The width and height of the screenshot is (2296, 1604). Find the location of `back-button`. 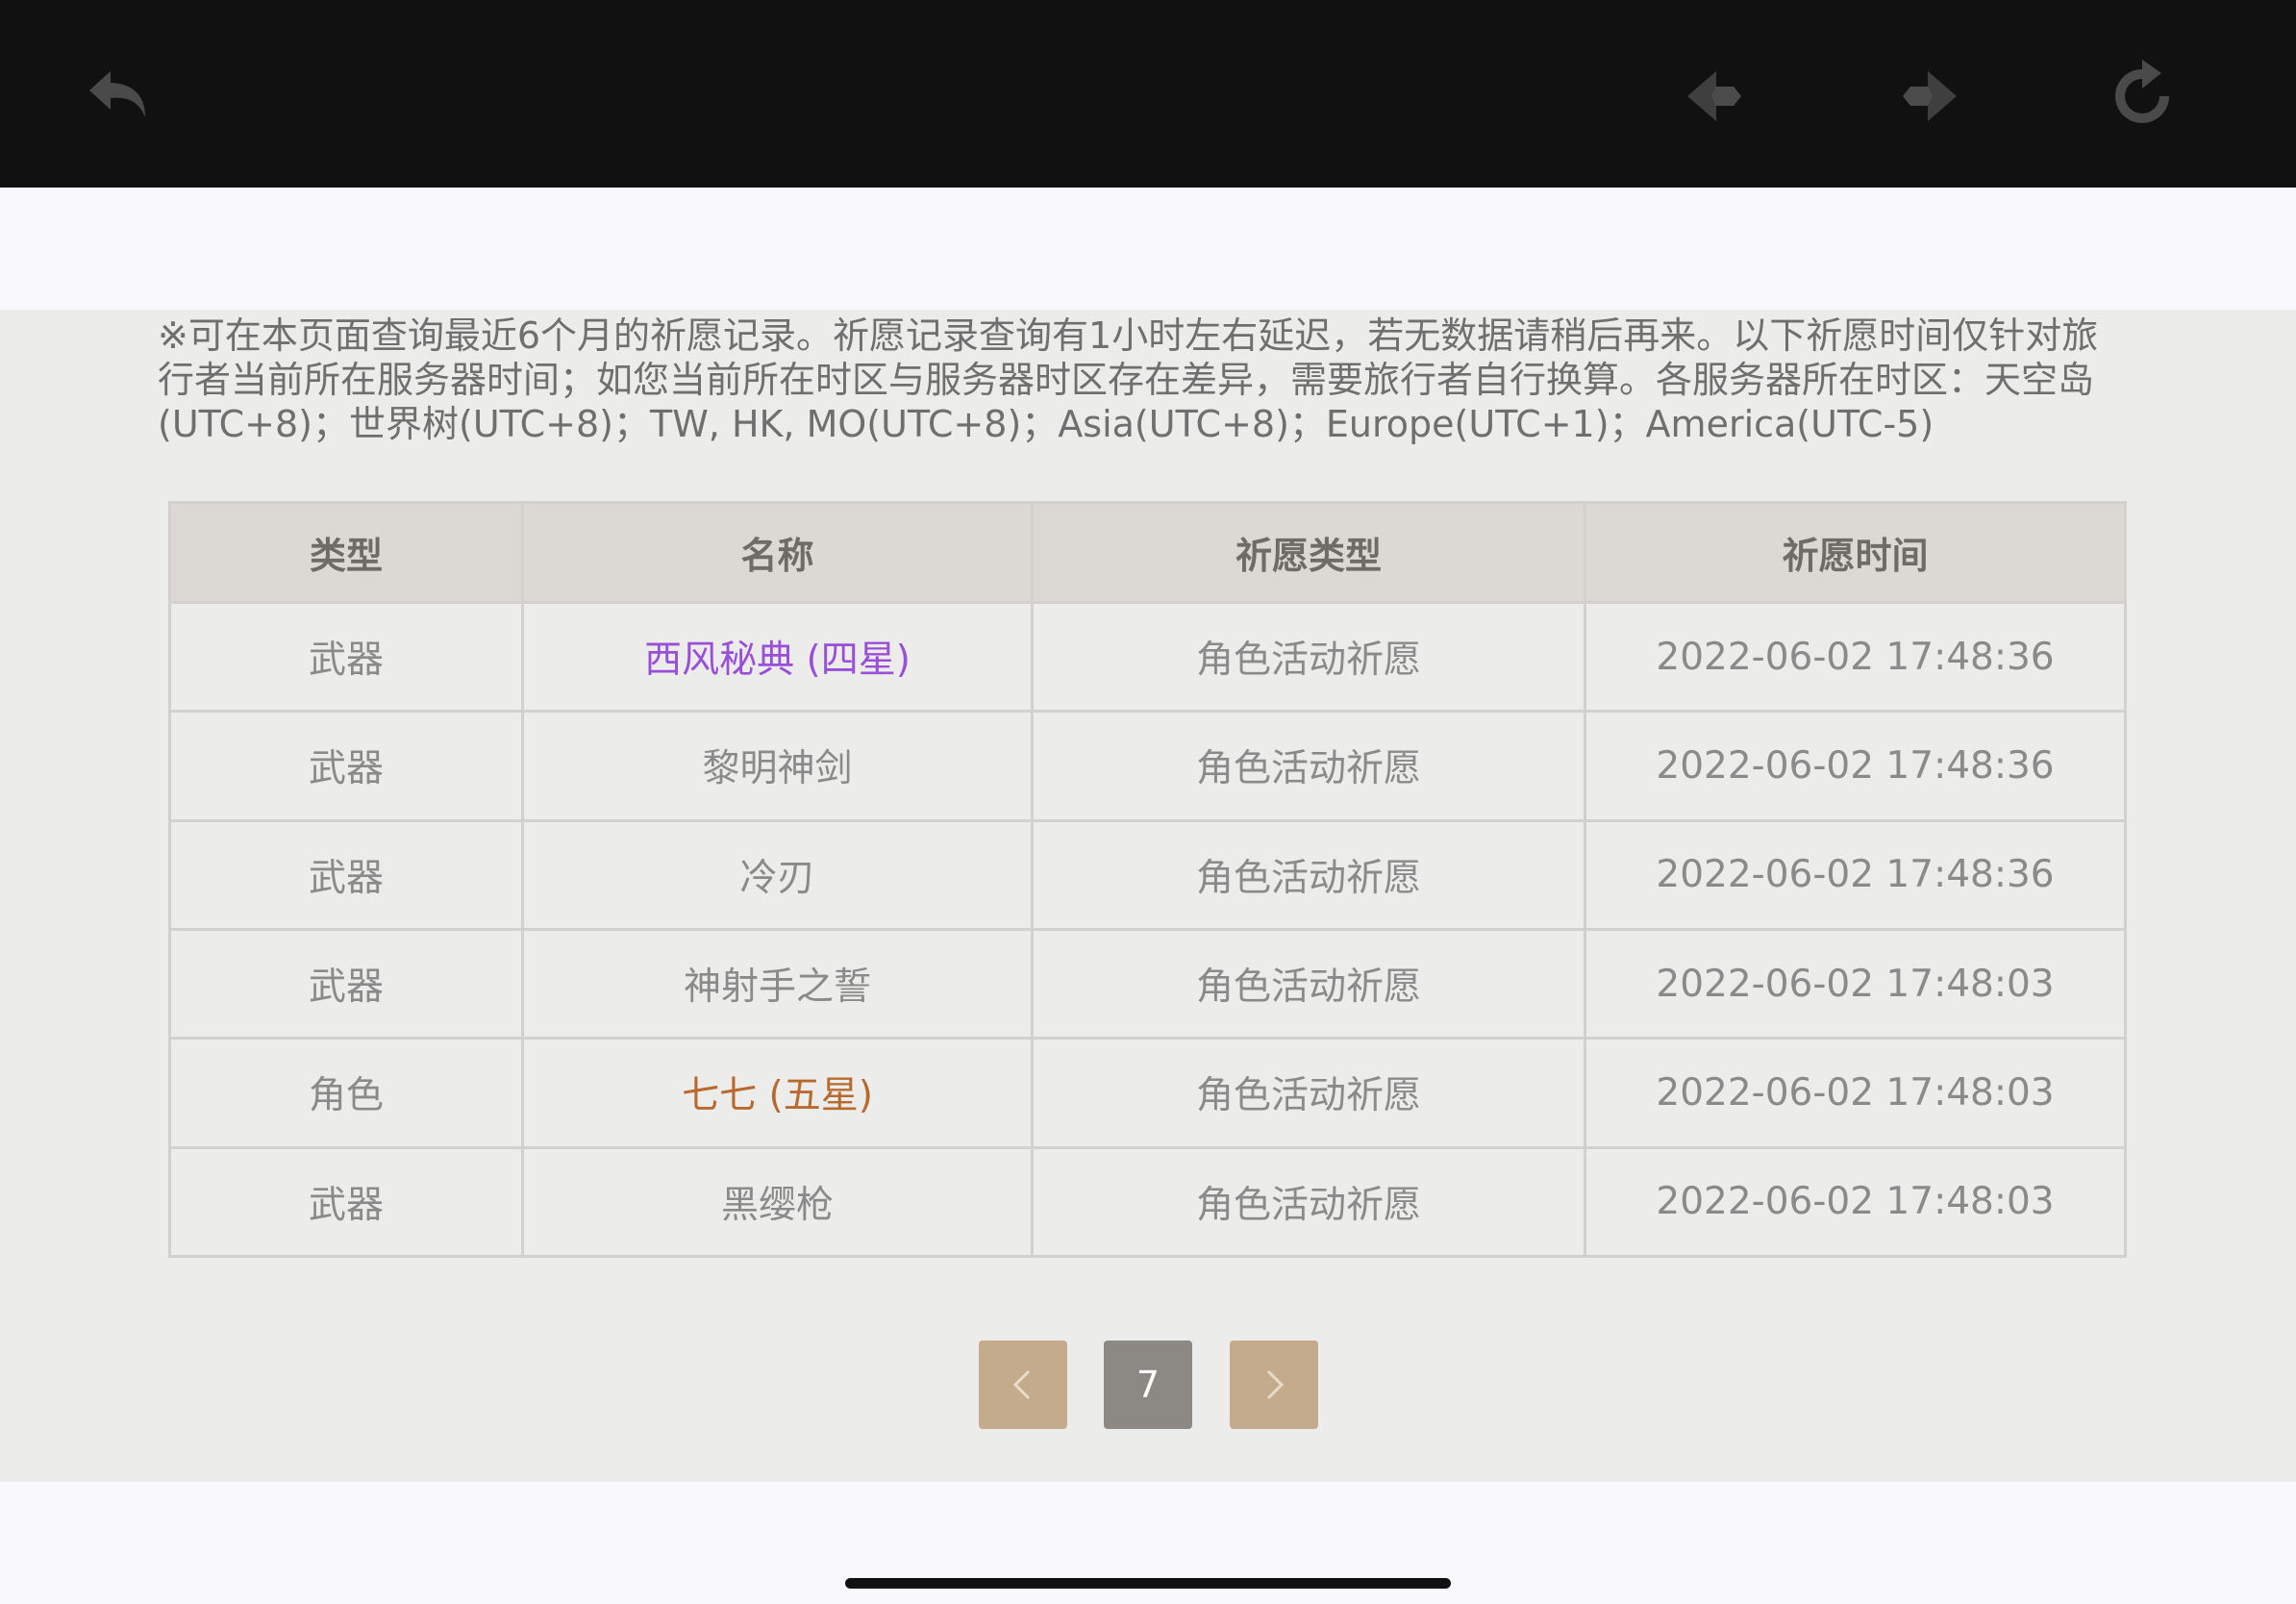

back-button is located at coordinates (120, 96).